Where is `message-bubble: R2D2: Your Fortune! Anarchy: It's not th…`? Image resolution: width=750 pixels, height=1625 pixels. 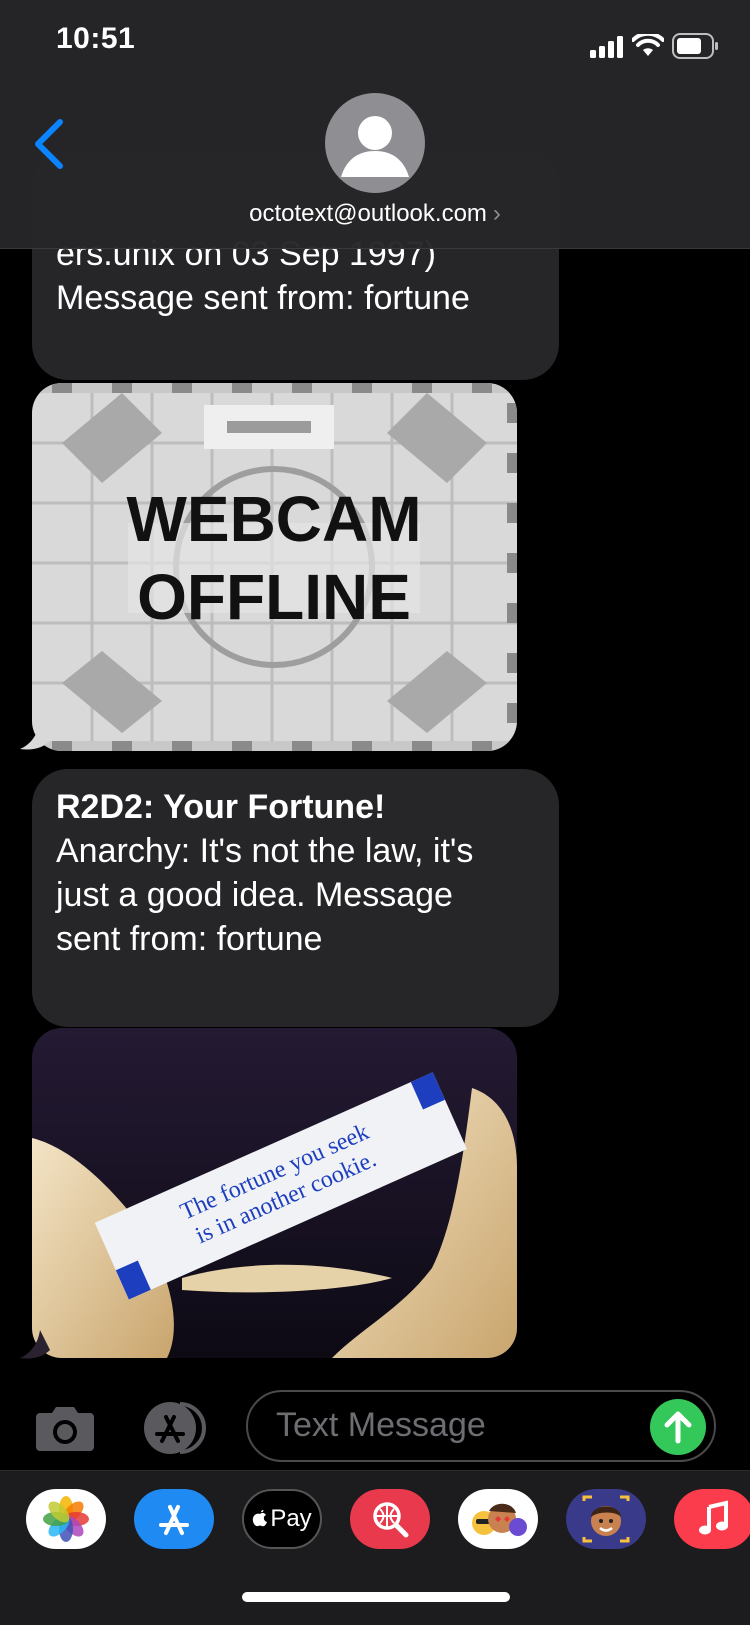
message-bubble: R2D2: Your Fortune! Anarchy: It's not th… is located at coordinates (295, 898).